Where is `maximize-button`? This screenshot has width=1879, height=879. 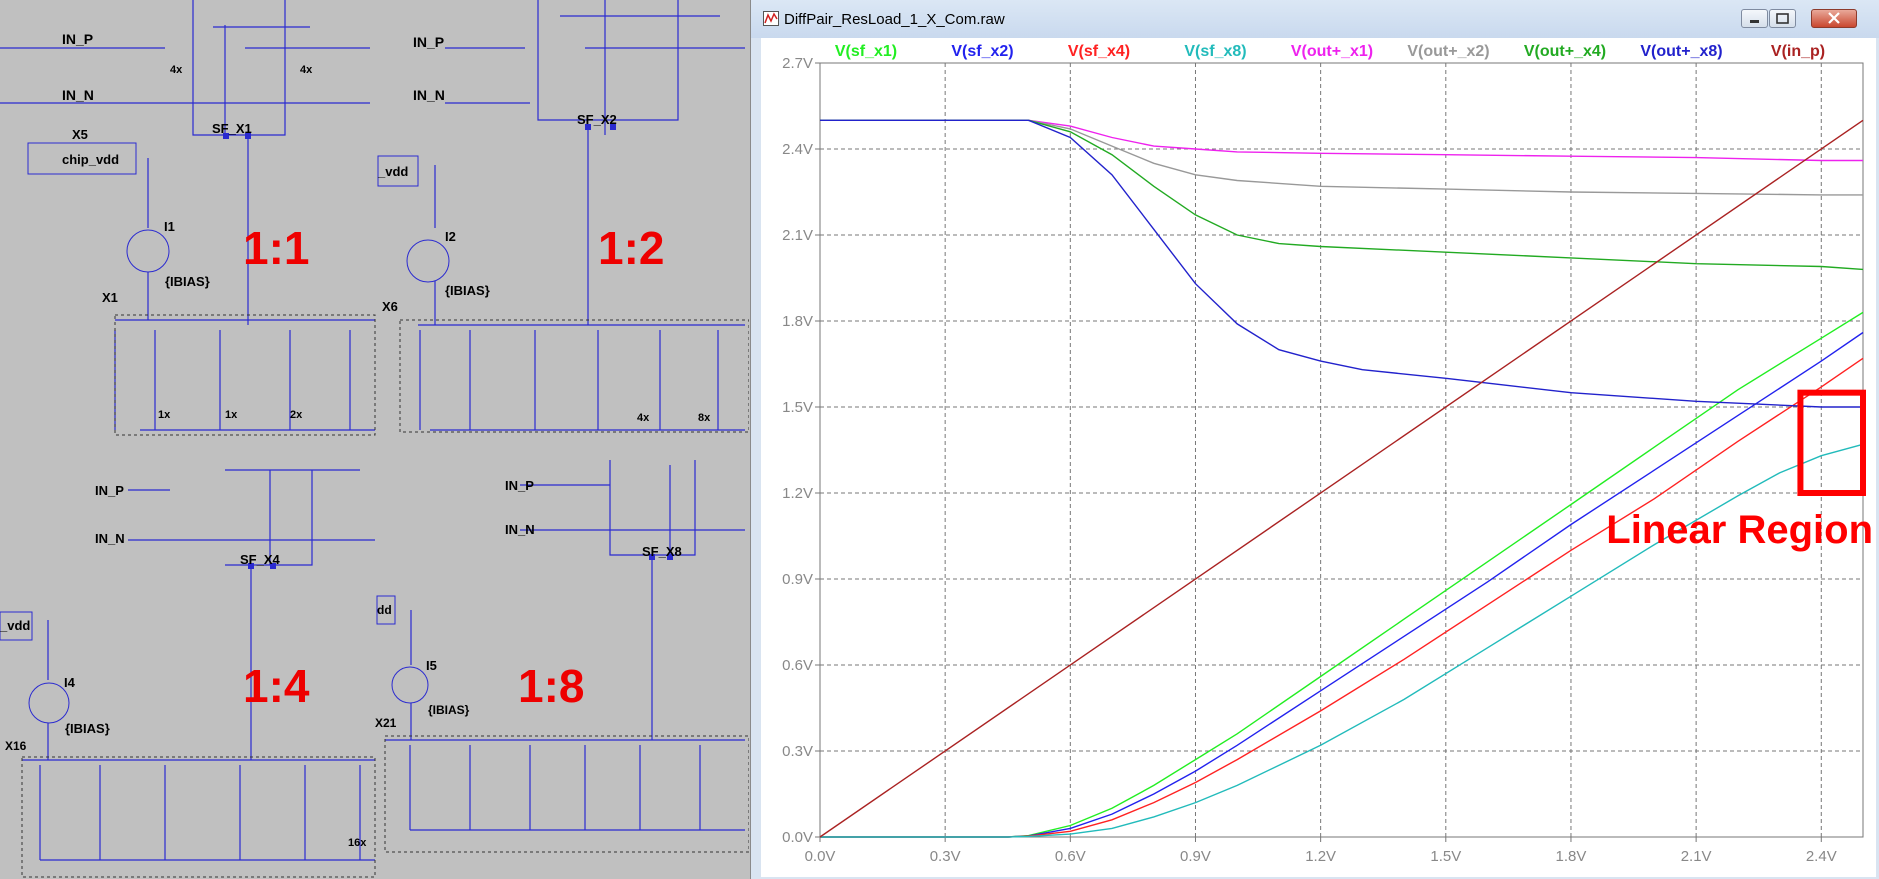 maximize-button is located at coordinates (1782, 18).